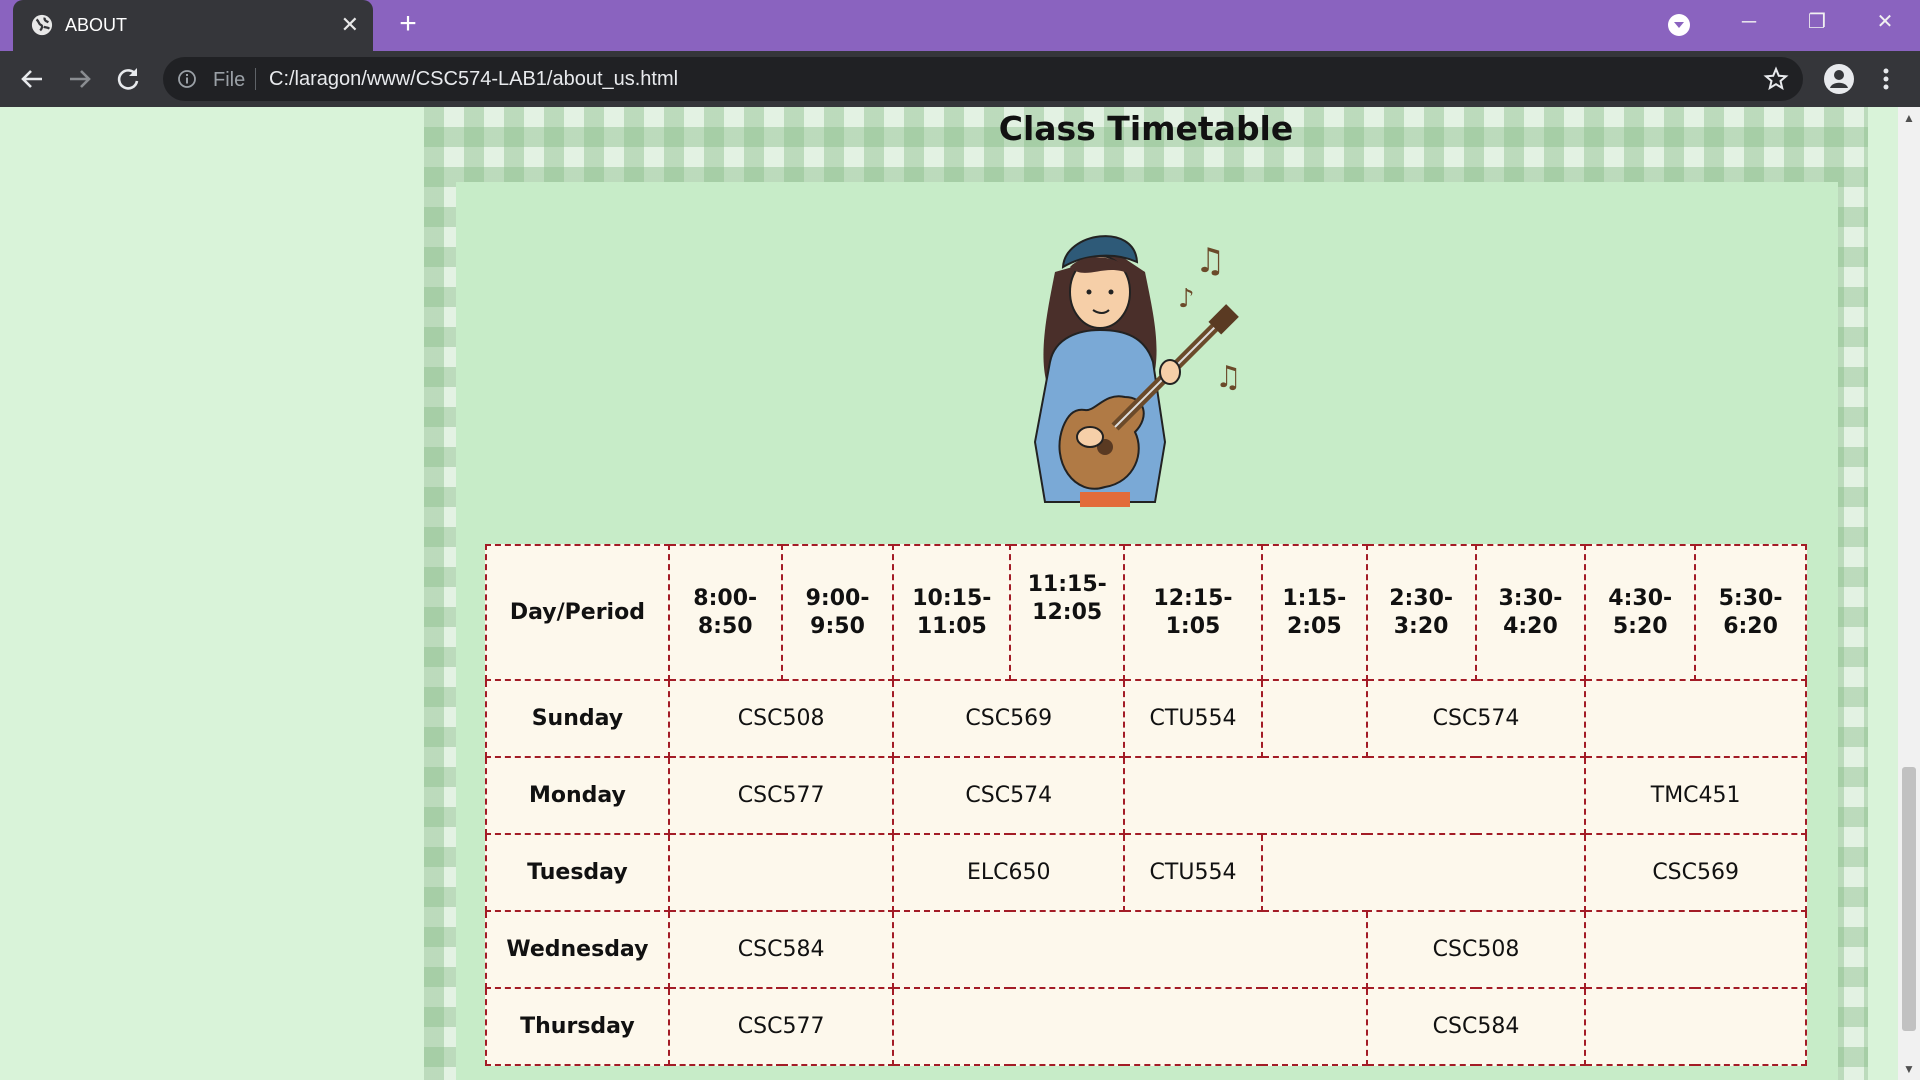  I want to click on forward-arrow-icon, so click(80, 79).